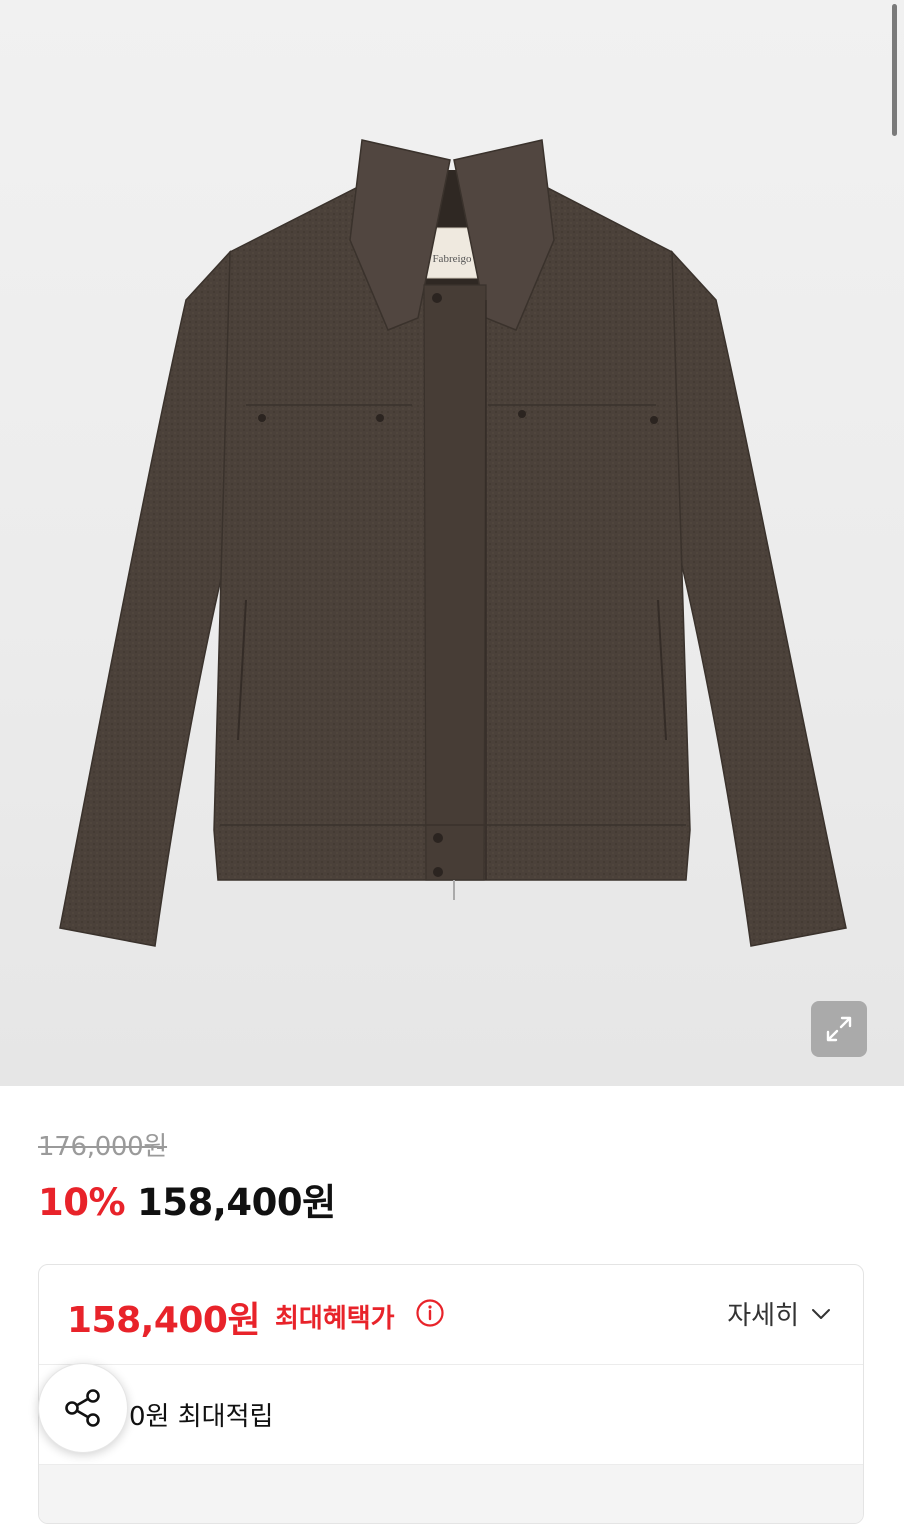 This screenshot has width=904, height=1524. I want to click on chevron-down-icon, so click(821, 1313).